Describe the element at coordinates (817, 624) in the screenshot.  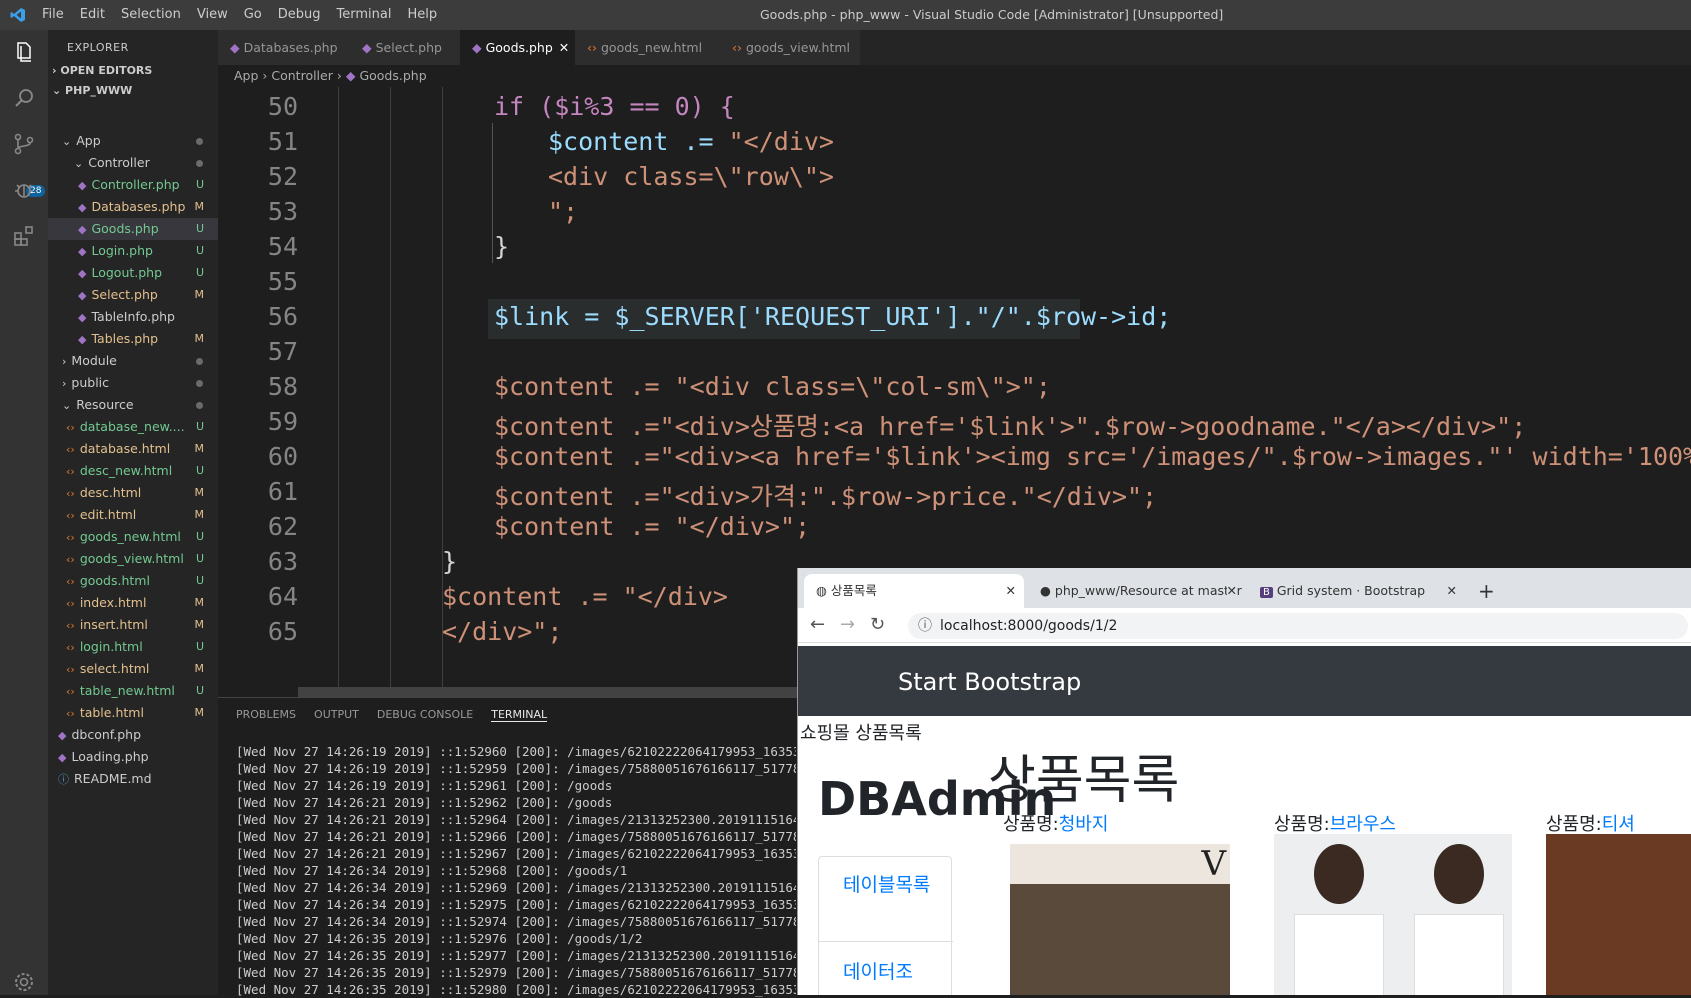
I see `back-arrow-icon: ←` at that location.